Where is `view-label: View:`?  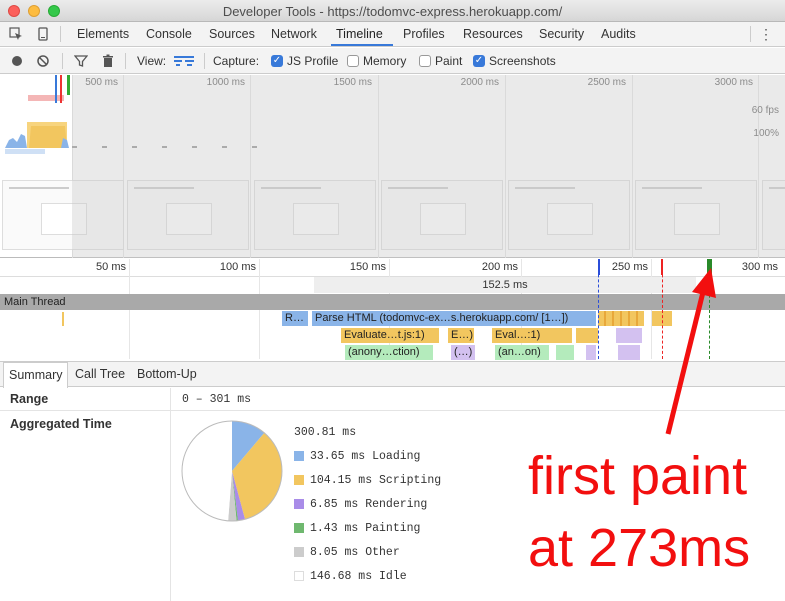 view-label: View: is located at coordinates (152, 61).